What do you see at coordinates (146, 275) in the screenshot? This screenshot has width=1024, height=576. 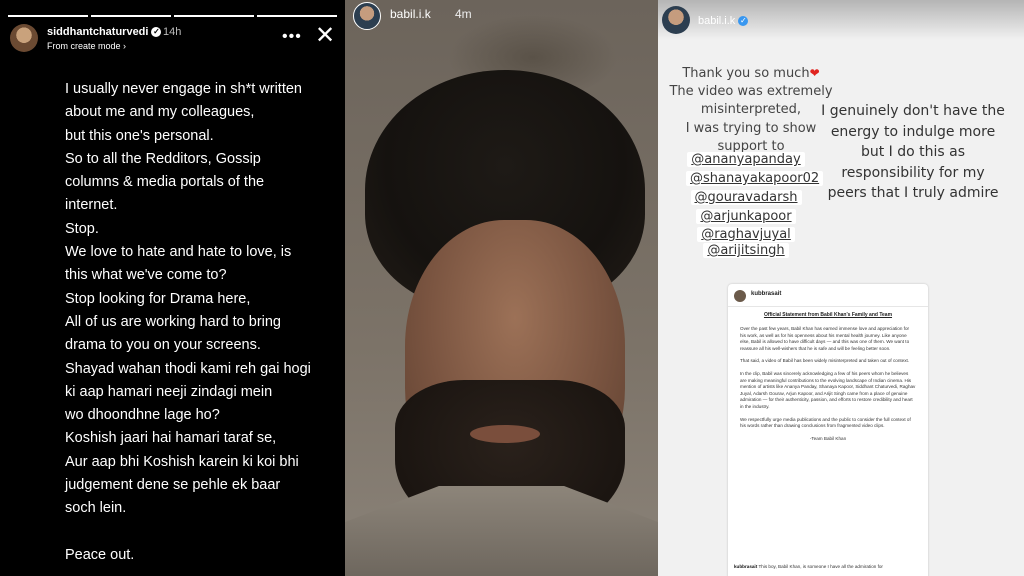 I see `story-line: this what we've come to?` at bounding box center [146, 275].